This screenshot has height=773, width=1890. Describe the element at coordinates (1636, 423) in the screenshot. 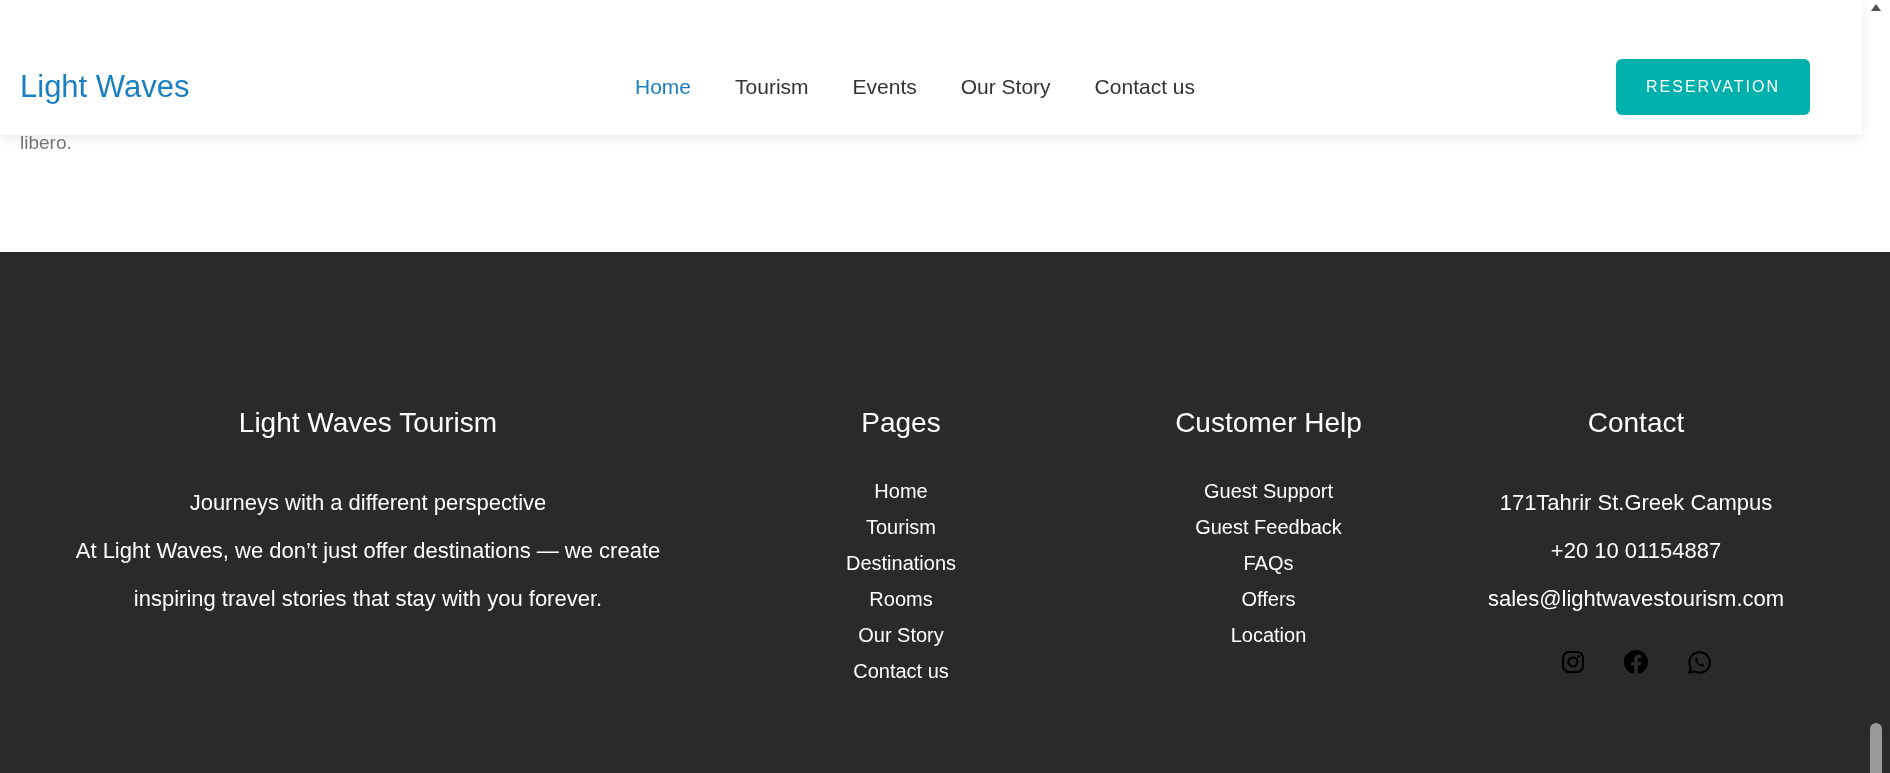

I see `footer-heading: Contact` at that location.